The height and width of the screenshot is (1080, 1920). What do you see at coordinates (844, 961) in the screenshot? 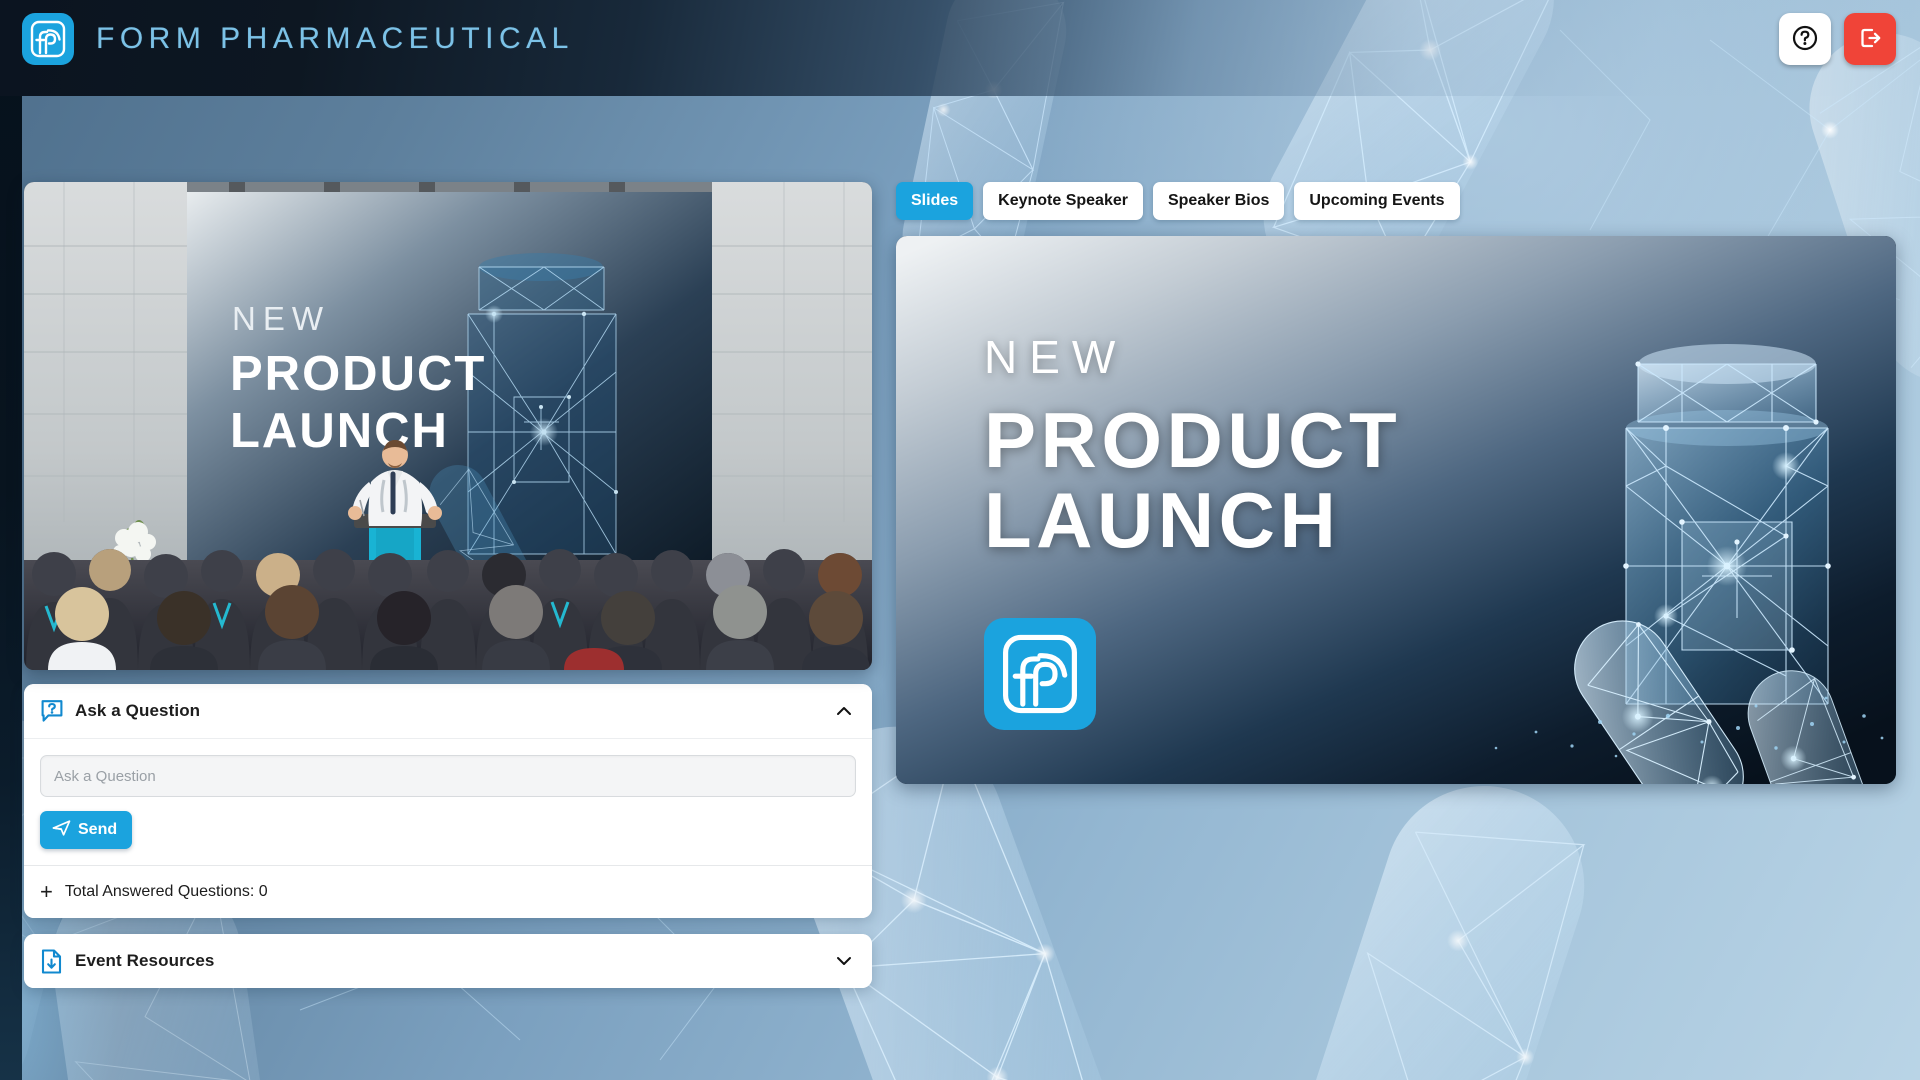
I see `chevron-down-icon` at bounding box center [844, 961].